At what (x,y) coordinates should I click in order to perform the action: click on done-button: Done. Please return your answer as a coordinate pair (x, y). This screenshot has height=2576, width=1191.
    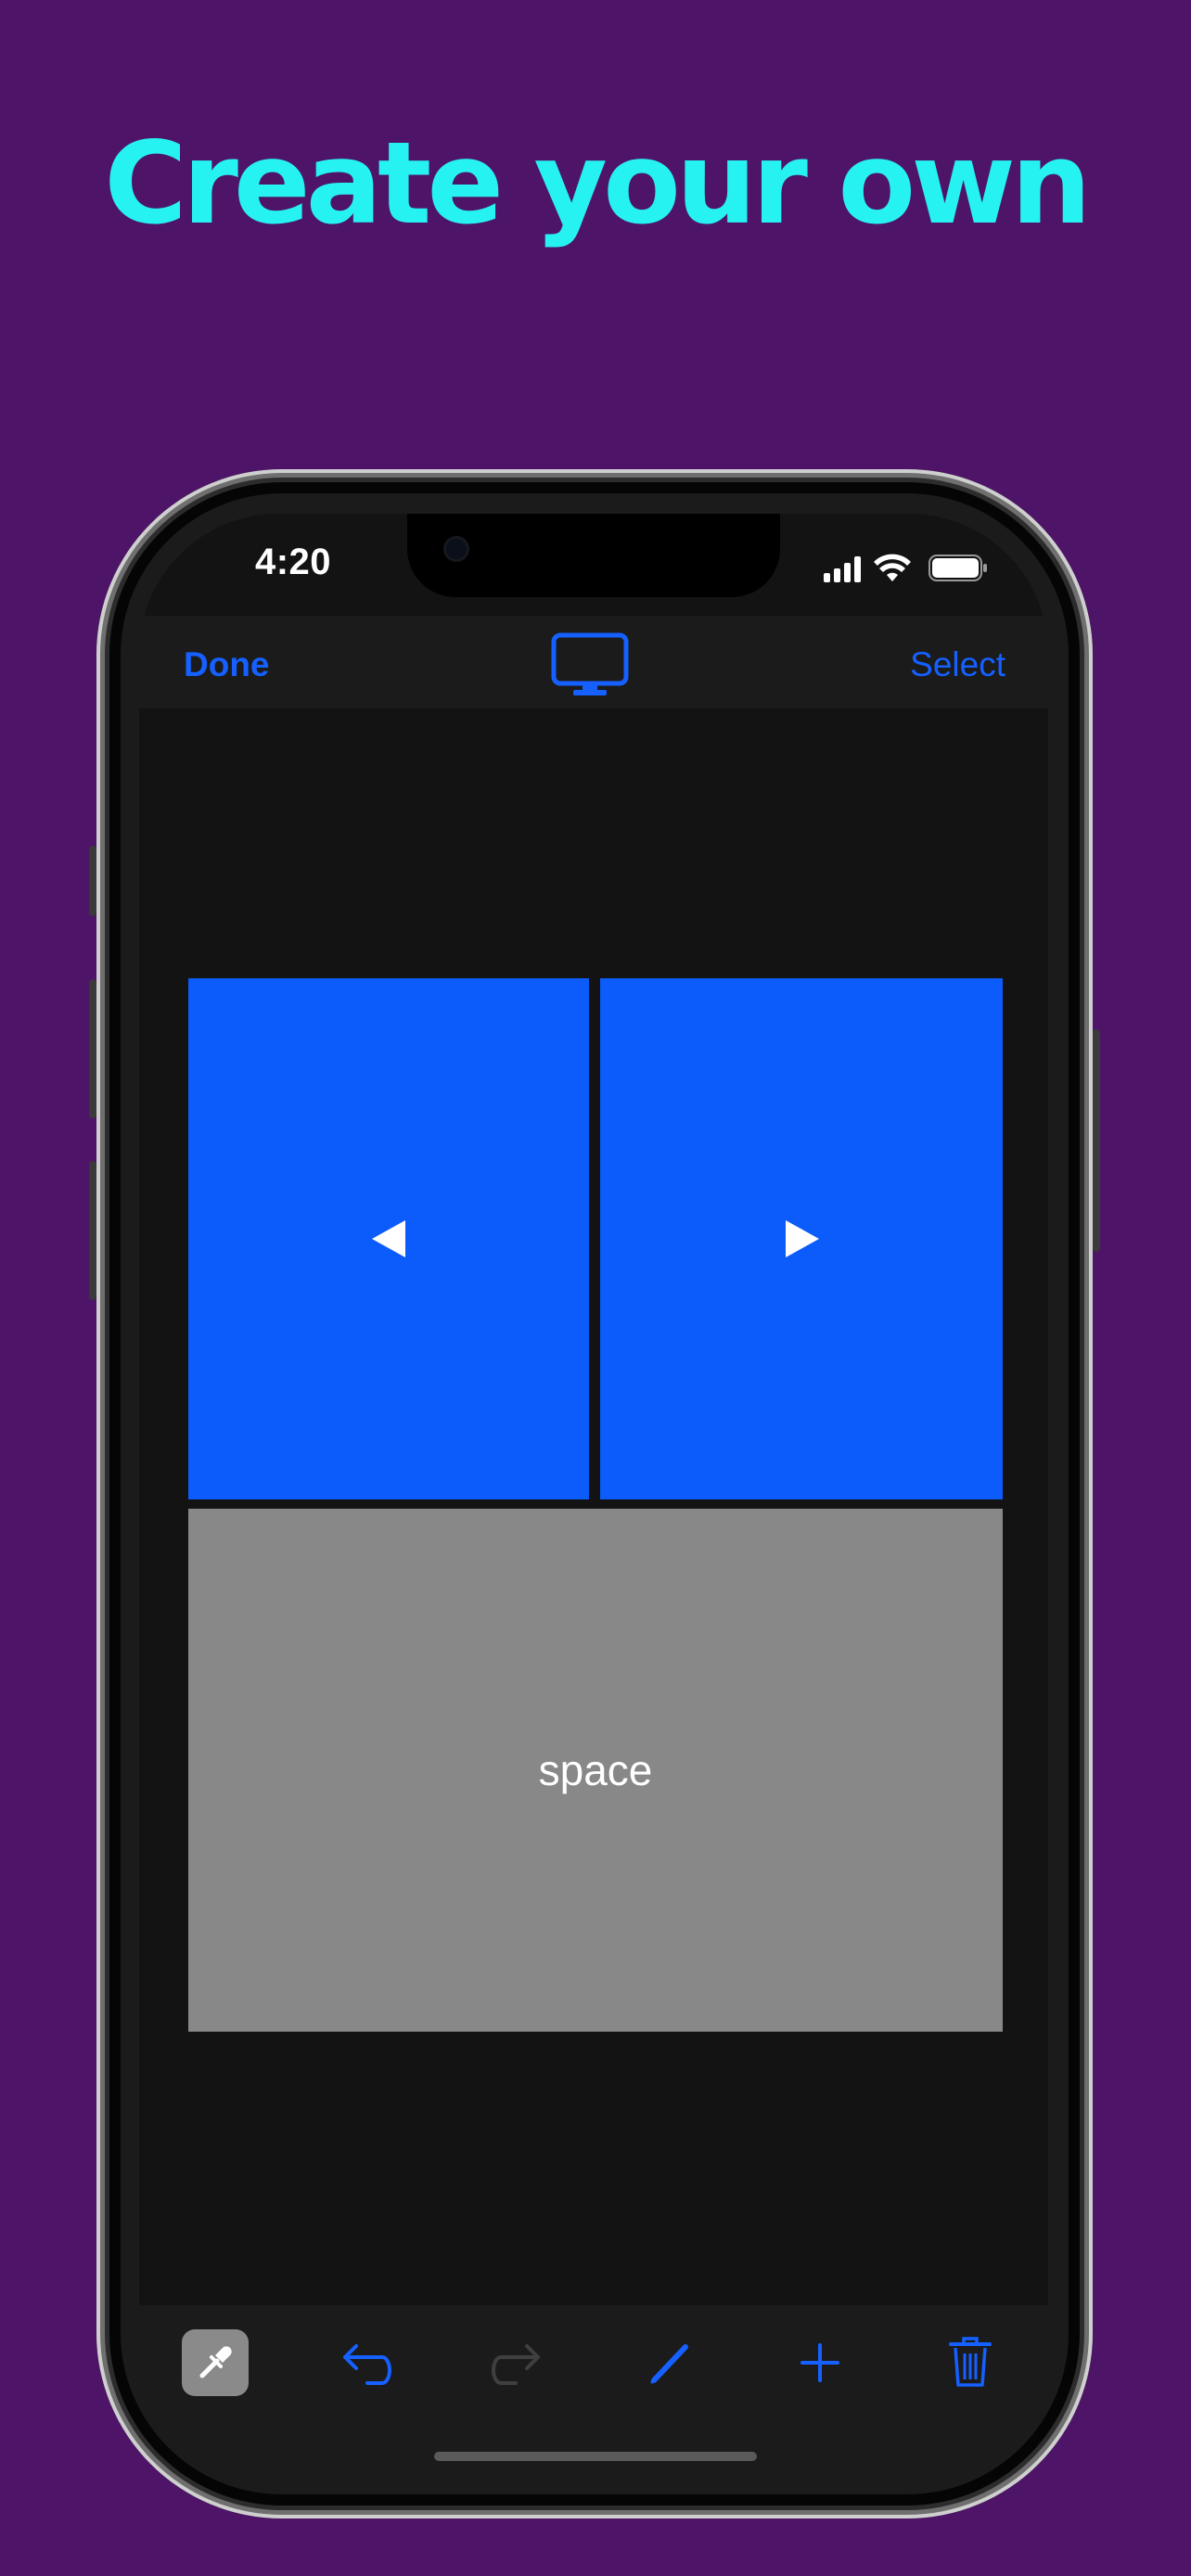
    Looking at the image, I should click on (227, 665).